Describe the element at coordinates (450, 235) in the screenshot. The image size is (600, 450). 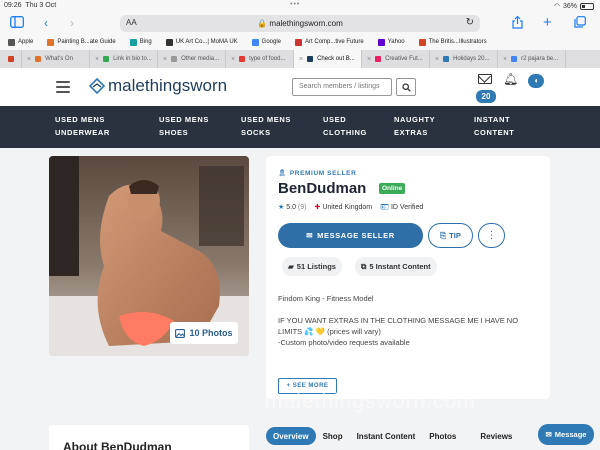
I see `tip-button: ⎘ TIP` at that location.